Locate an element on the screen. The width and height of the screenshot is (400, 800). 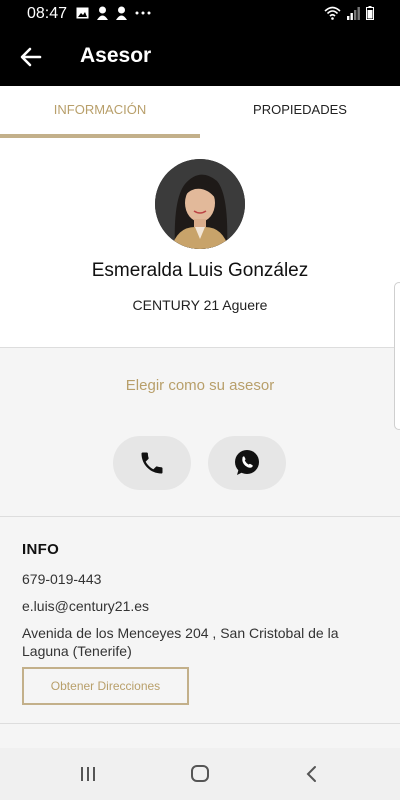
get-directions-button: Obtener Direcciones is located at coordinates (105, 686).